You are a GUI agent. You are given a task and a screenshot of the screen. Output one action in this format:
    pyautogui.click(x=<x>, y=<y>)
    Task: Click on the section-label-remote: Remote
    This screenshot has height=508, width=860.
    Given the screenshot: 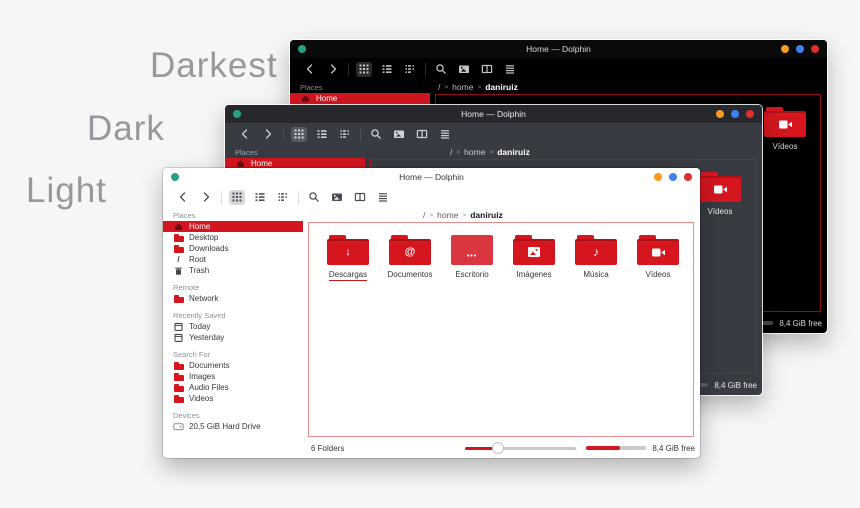 What is the action you would take?
    pyautogui.click(x=186, y=287)
    